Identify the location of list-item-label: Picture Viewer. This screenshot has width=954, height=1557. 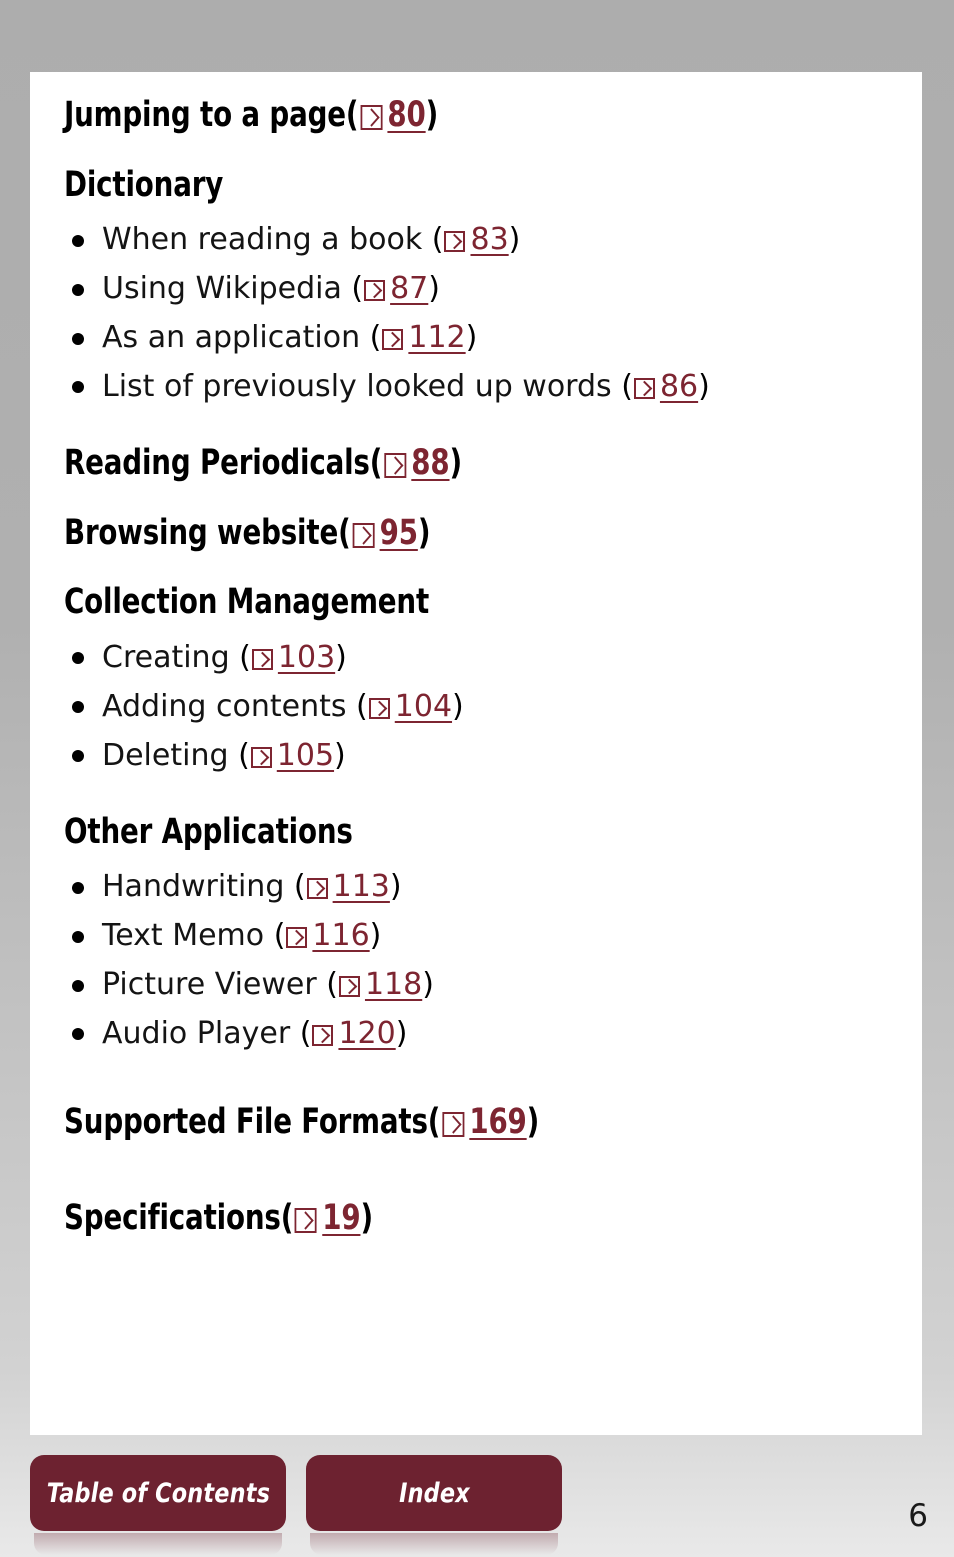
(209, 985).